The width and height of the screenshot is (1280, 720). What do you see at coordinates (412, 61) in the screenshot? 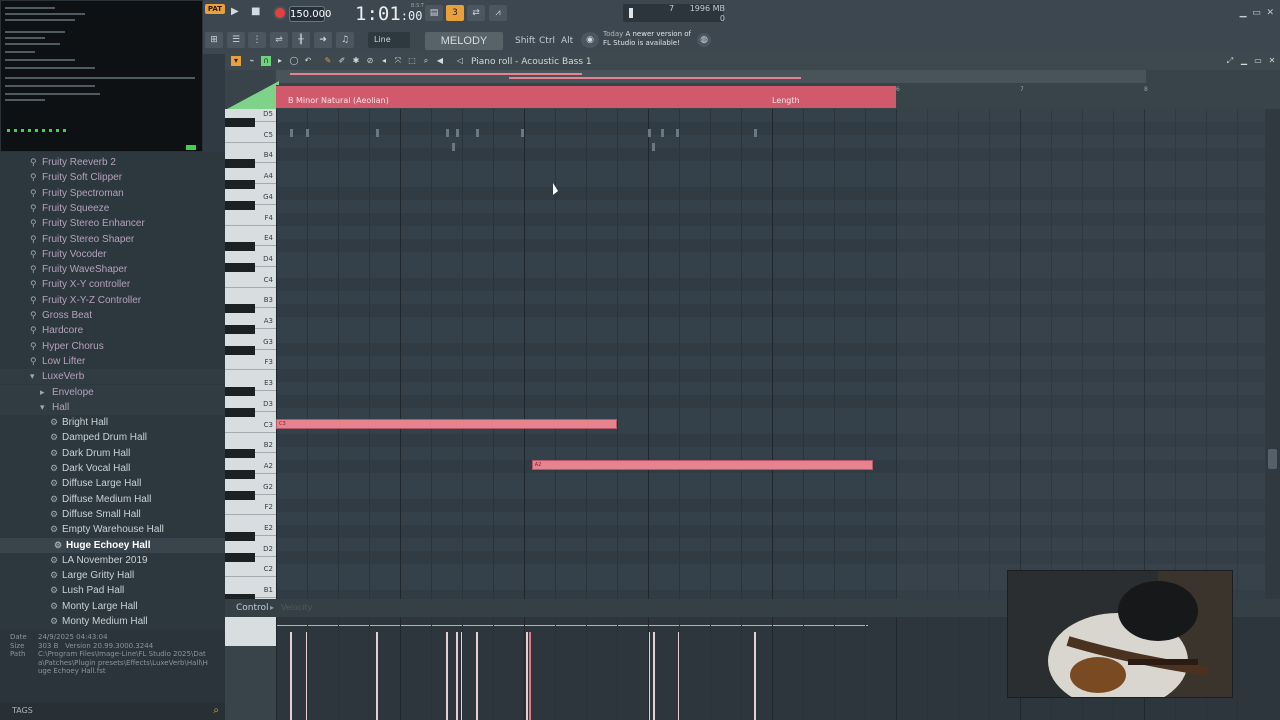
I see `select-icon: ⬚` at bounding box center [412, 61].